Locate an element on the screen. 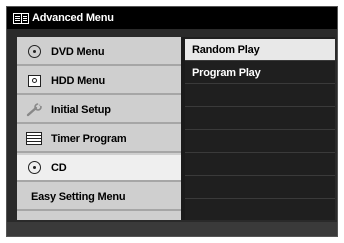 The image size is (344, 243). submenu-item-random-play: Random Play is located at coordinates (260, 50).